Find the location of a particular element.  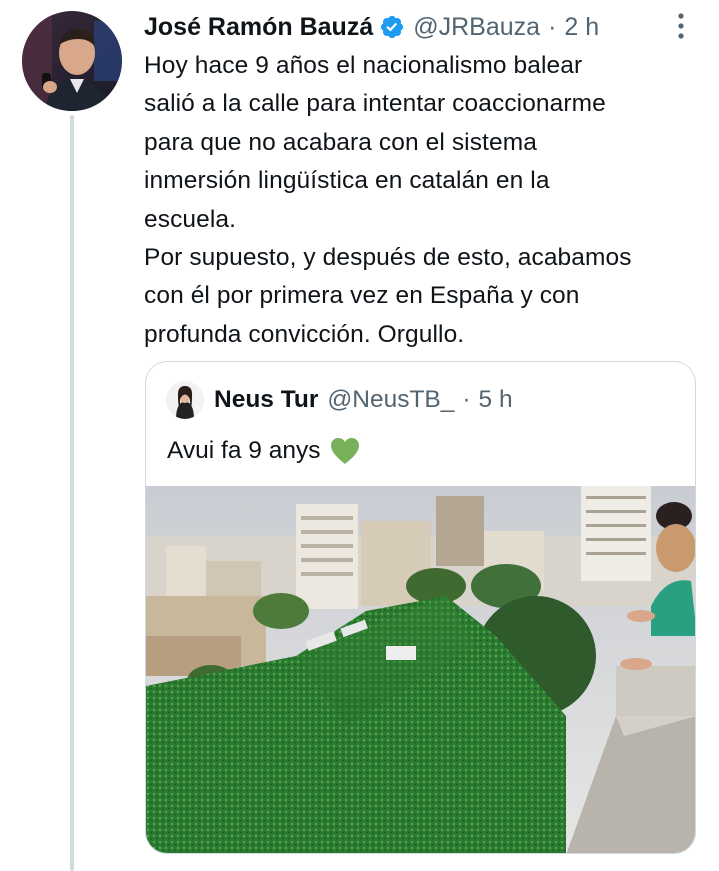

tweet-text-line: Hoy hace 9 años el nacionalismo balear is located at coordinates (363, 65).